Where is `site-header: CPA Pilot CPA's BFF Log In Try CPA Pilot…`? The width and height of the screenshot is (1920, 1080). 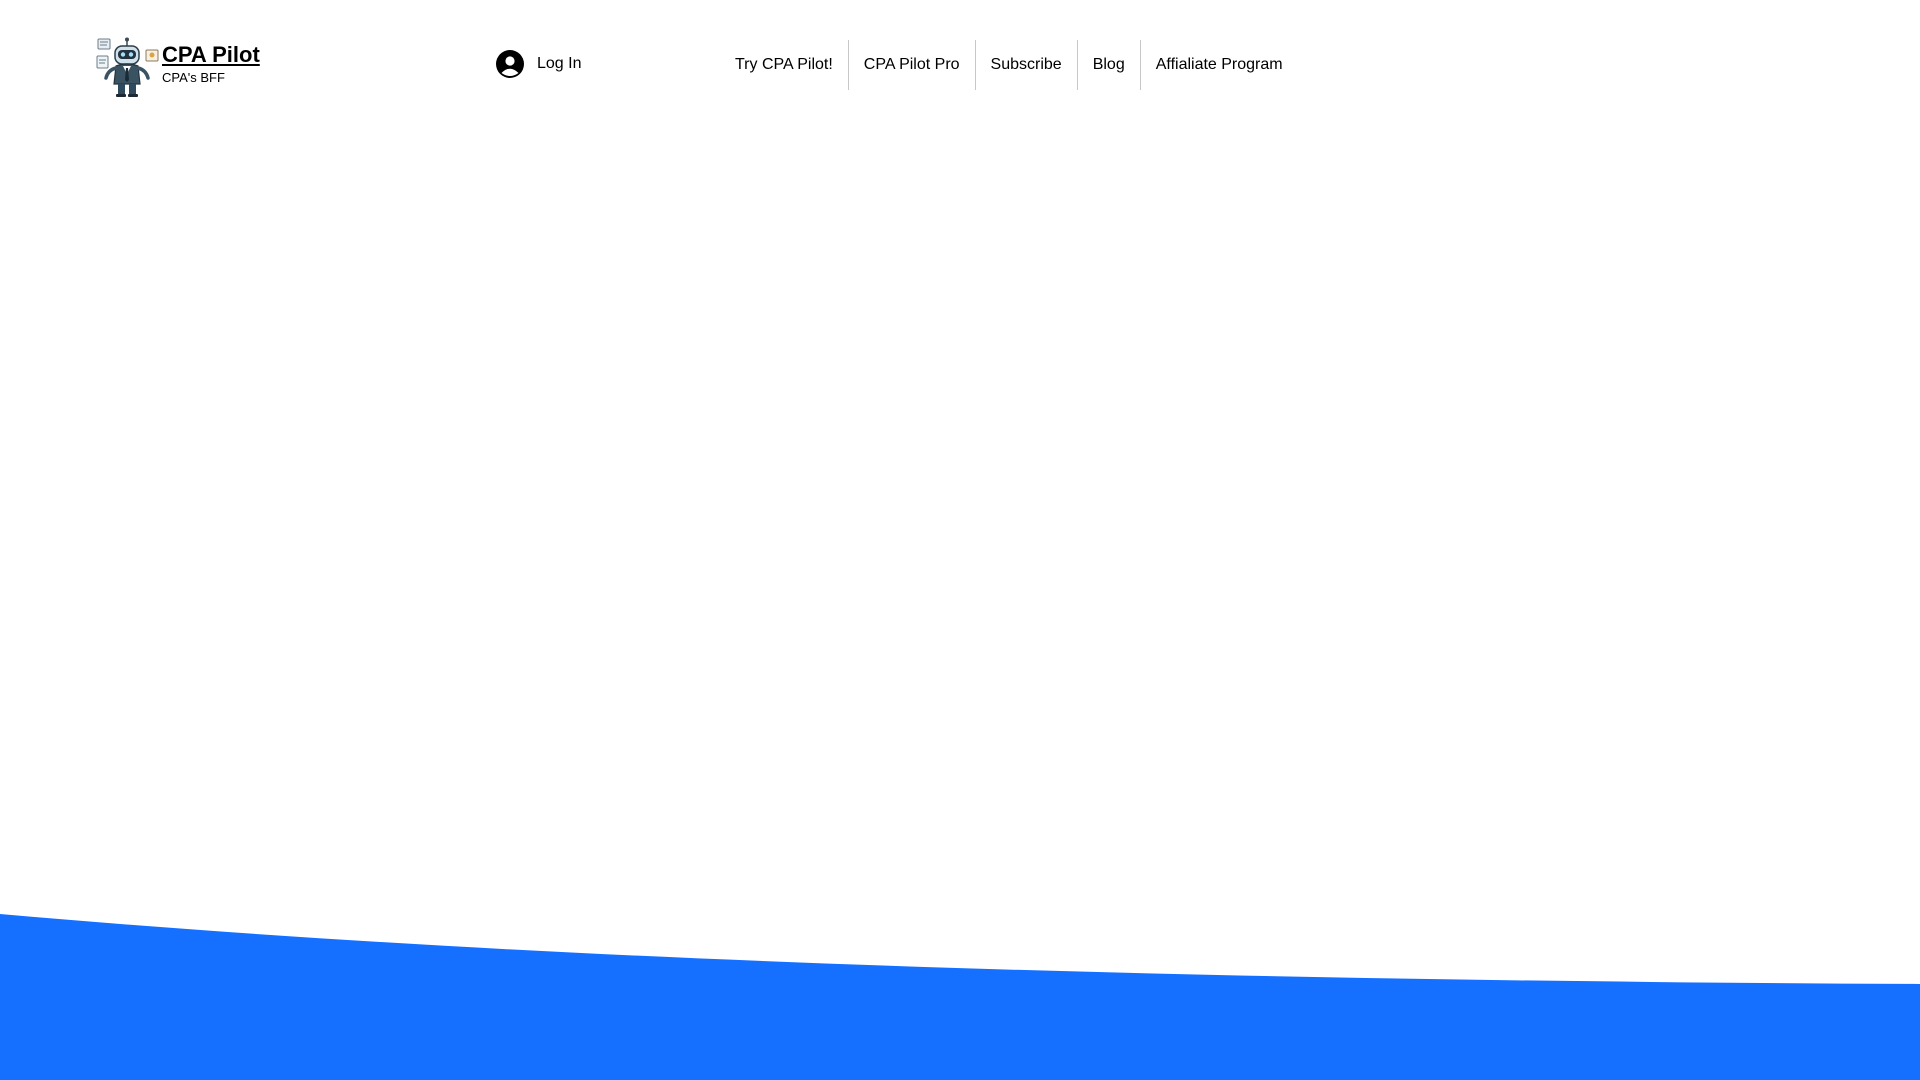 site-header: CPA Pilot CPA's BFF Log In Try CPA Pilot… is located at coordinates (960, 60).